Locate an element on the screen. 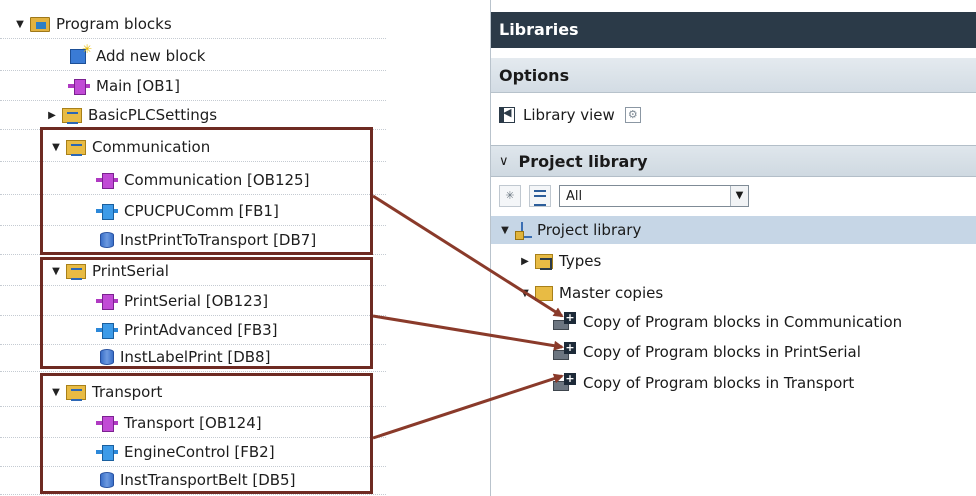 The width and height of the screenshot is (976, 496). lib-node-label: Copy of Program blocks in Communication is located at coordinates (743, 322).